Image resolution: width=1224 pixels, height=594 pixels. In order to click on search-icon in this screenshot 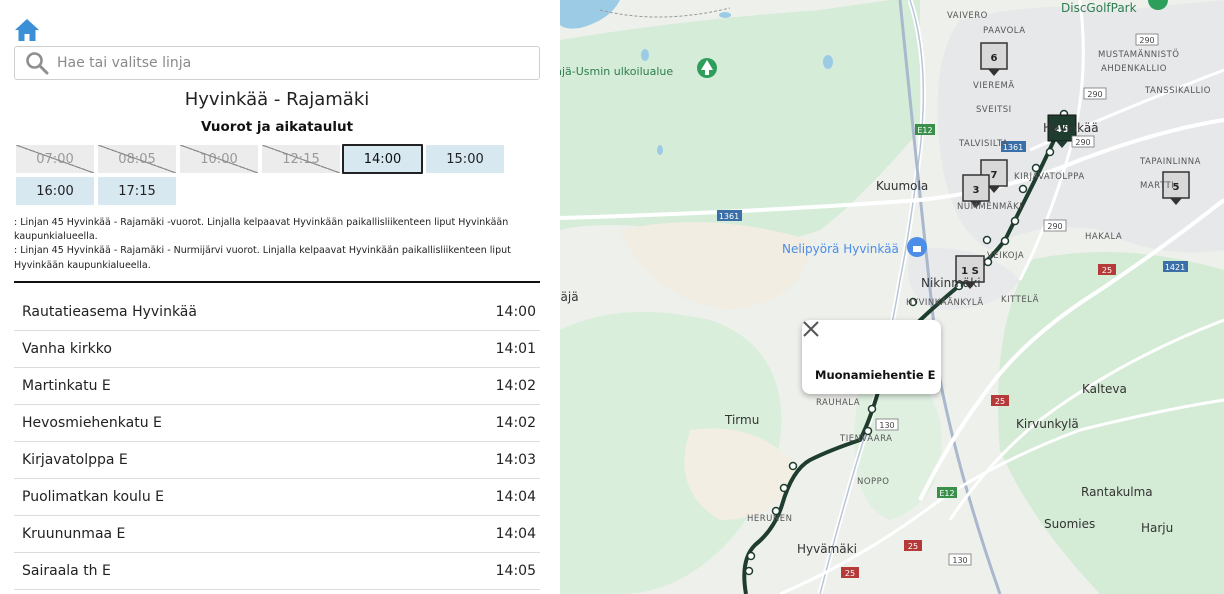, I will do `click(37, 63)`.